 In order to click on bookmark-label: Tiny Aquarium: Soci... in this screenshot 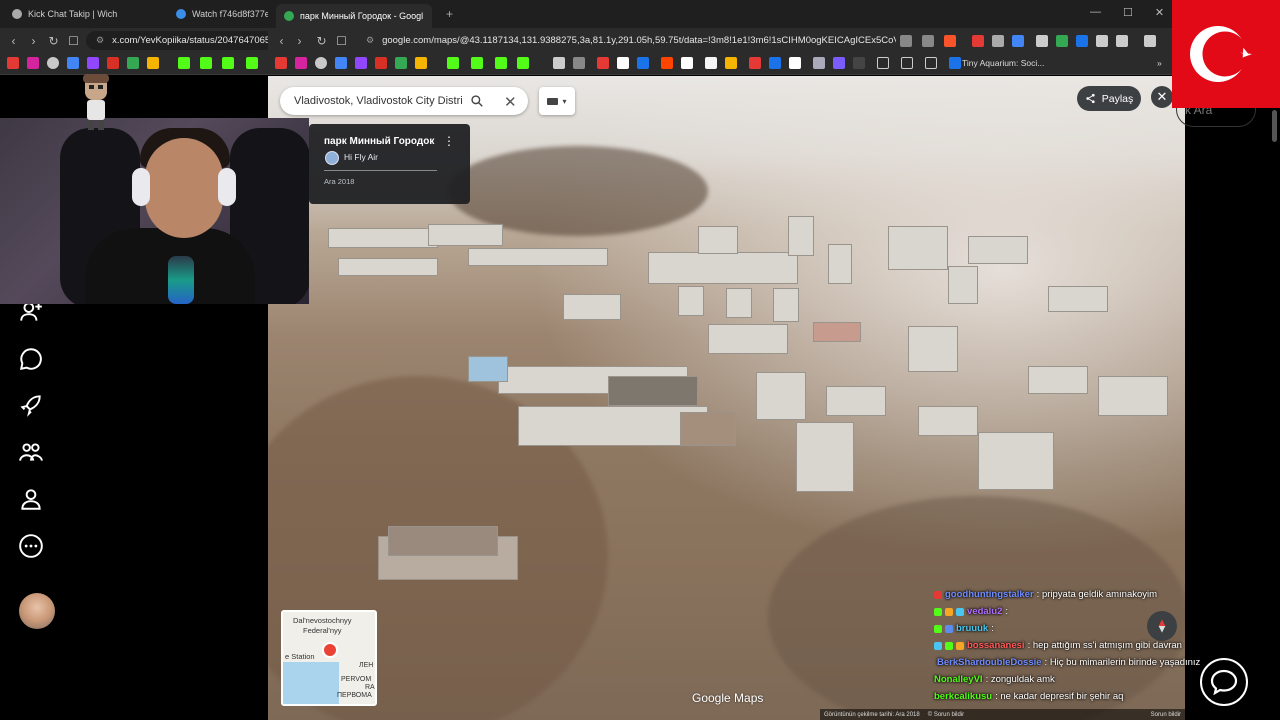, I will do `click(1003, 63)`.